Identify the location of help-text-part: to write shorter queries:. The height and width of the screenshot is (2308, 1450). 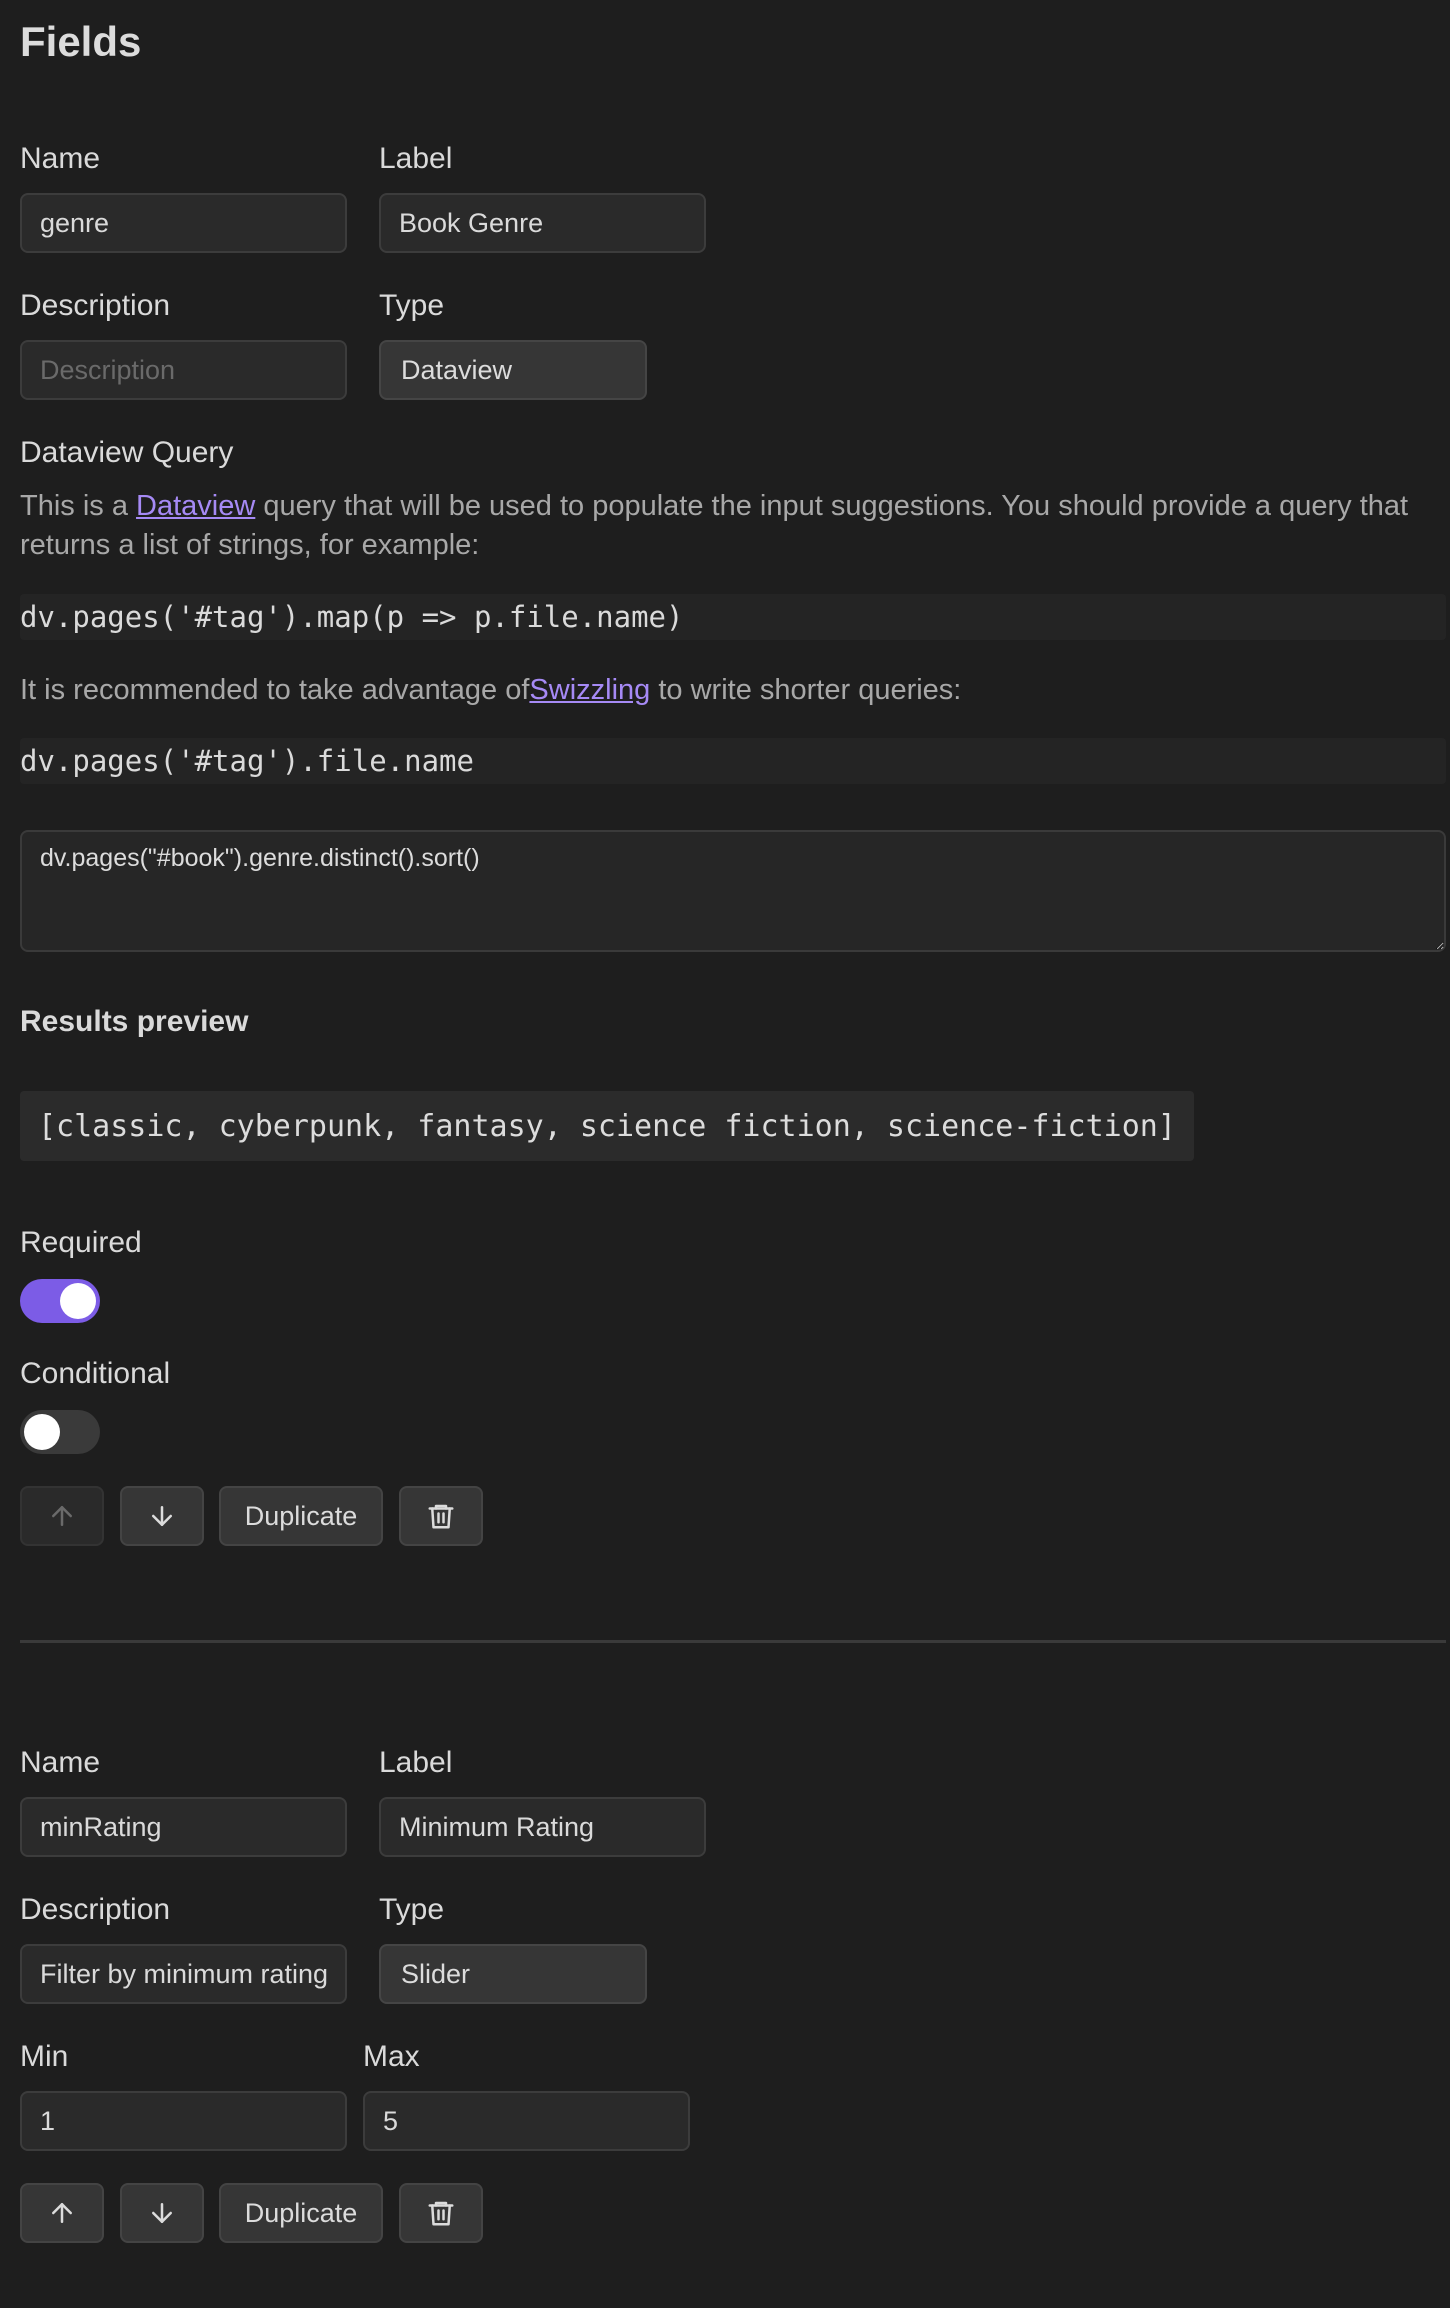
(806, 690).